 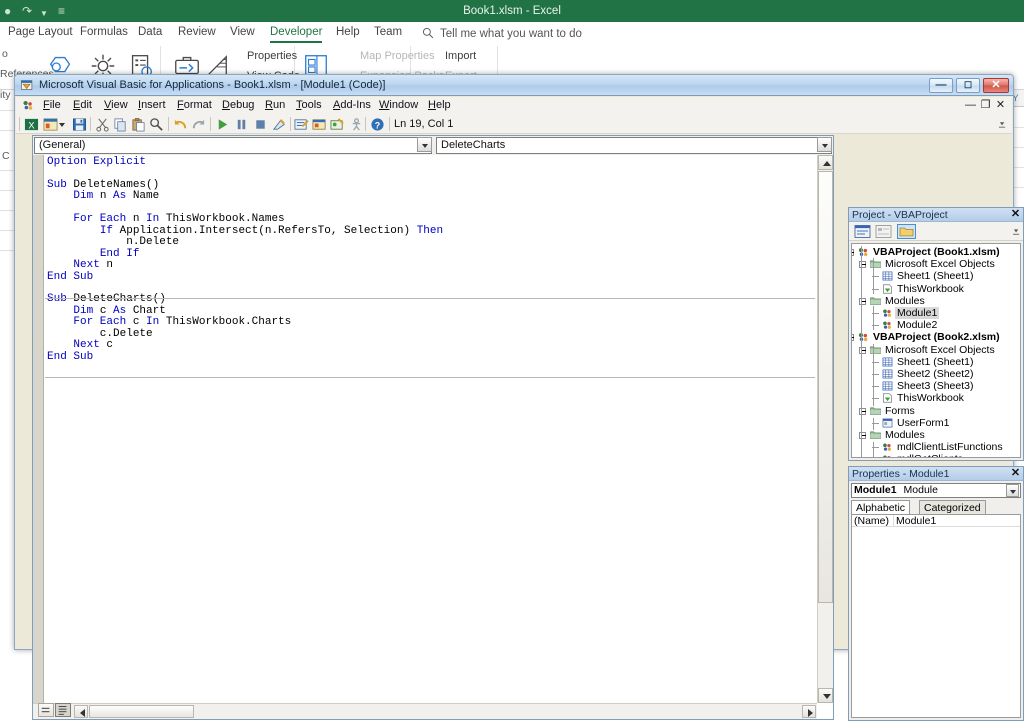 I want to click on properties-grid: (Name) Module1, so click(x=936, y=616).